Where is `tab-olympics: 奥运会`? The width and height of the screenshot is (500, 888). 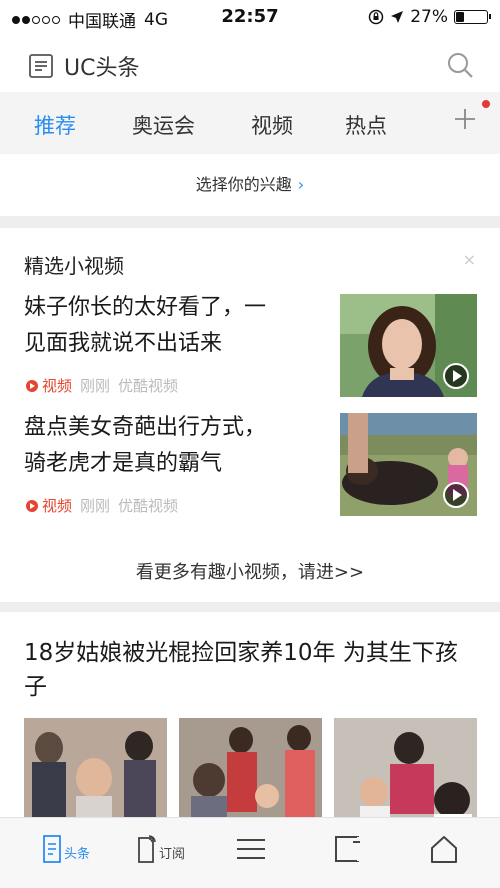 tab-olympics: 奥运会 is located at coordinates (163, 125).